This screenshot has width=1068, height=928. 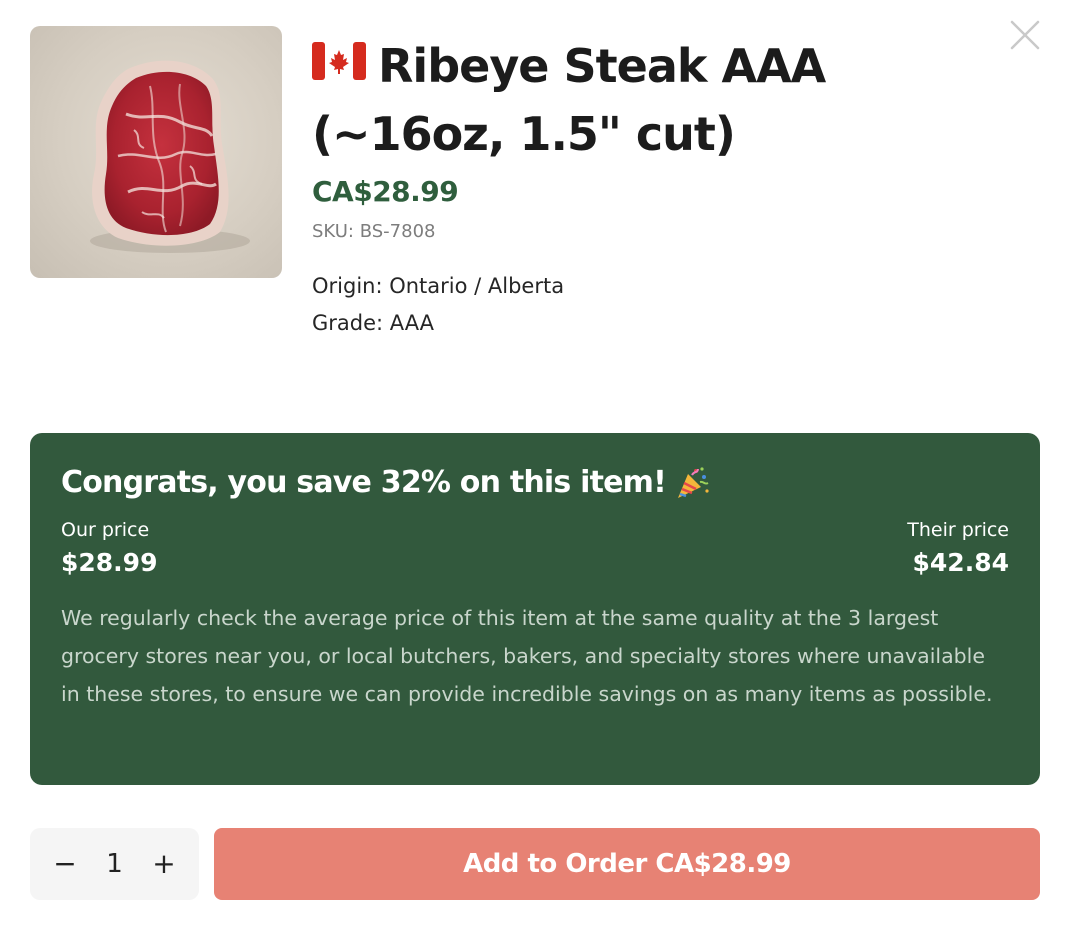 What do you see at coordinates (627, 864) in the screenshot?
I see `add-to-order-button: Add to Order CA$28.99` at bounding box center [627, 864].